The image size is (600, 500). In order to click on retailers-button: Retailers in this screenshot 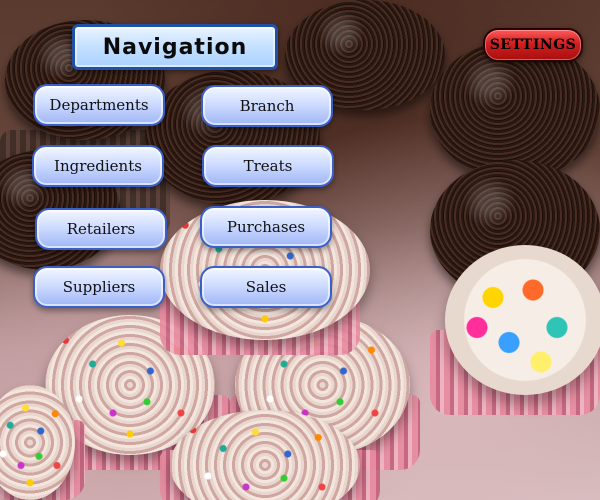, I will do `click(101, 229)`.